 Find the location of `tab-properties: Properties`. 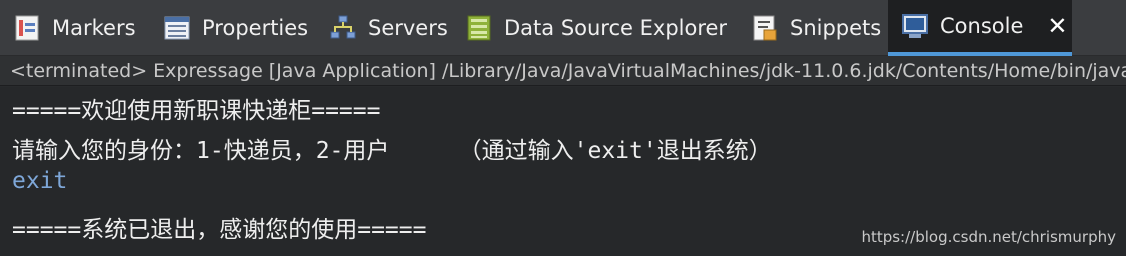

tab-properties: Properties is located at coordinates (233, 28).